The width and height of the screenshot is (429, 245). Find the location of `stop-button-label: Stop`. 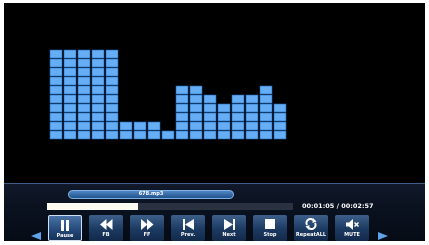

stop-button-label: Stop is located at coordinates (270, 235).